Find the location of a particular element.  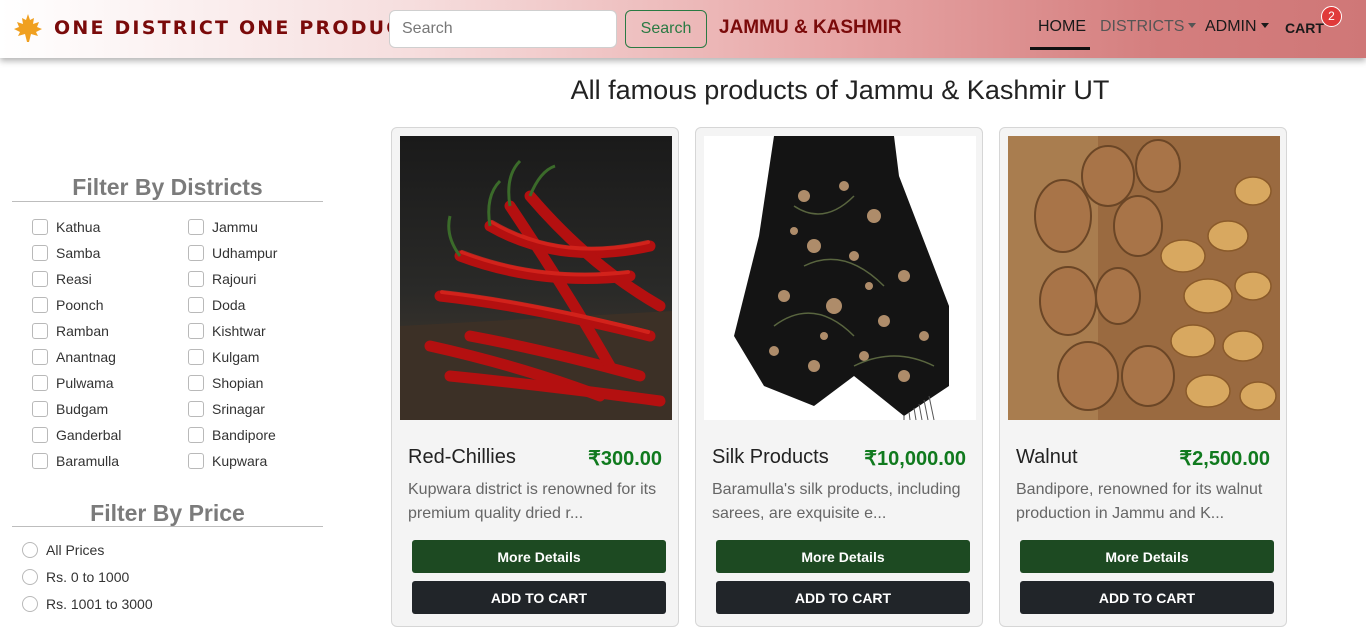

divider is located at coordinates (167, 526).